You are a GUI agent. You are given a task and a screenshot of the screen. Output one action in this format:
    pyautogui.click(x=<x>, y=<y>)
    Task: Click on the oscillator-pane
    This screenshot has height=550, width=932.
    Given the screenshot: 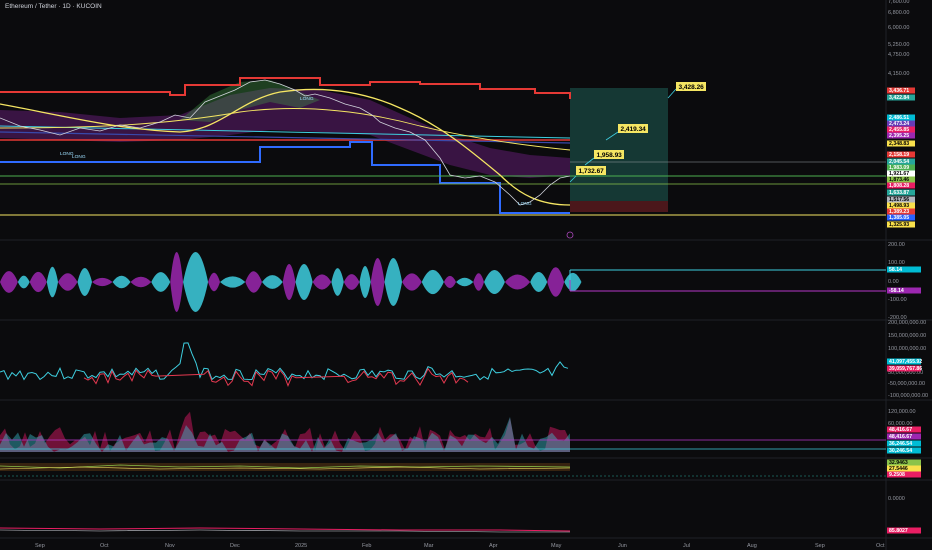 What is the action you would take?
    pyautogui.click(x=443, y=282)
    